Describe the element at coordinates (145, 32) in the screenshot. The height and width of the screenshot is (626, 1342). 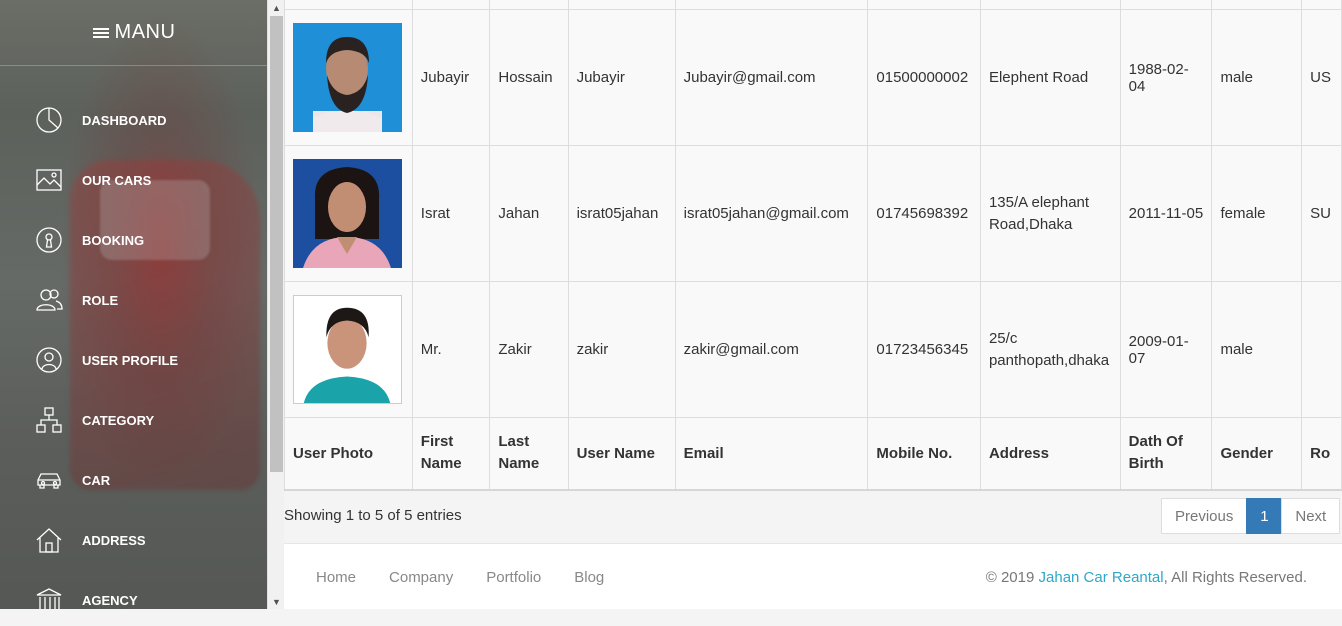
I see `sidebar-title: MANU` at that location.